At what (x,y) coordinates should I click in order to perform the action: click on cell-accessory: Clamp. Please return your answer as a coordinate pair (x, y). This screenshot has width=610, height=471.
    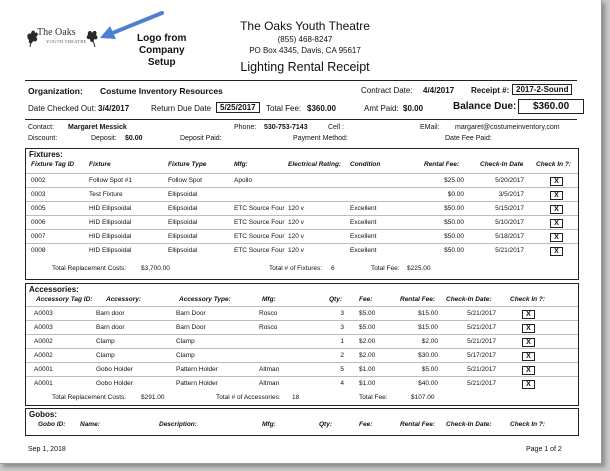
    Looking at the image, I should click on (105, 341).